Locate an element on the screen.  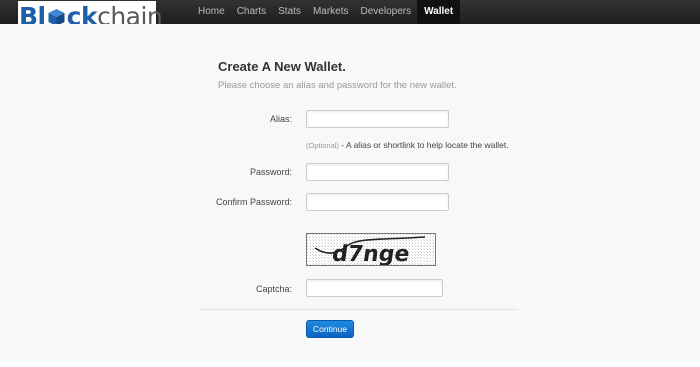
captcha-image: d7nge is located at coordinates (371, 249).